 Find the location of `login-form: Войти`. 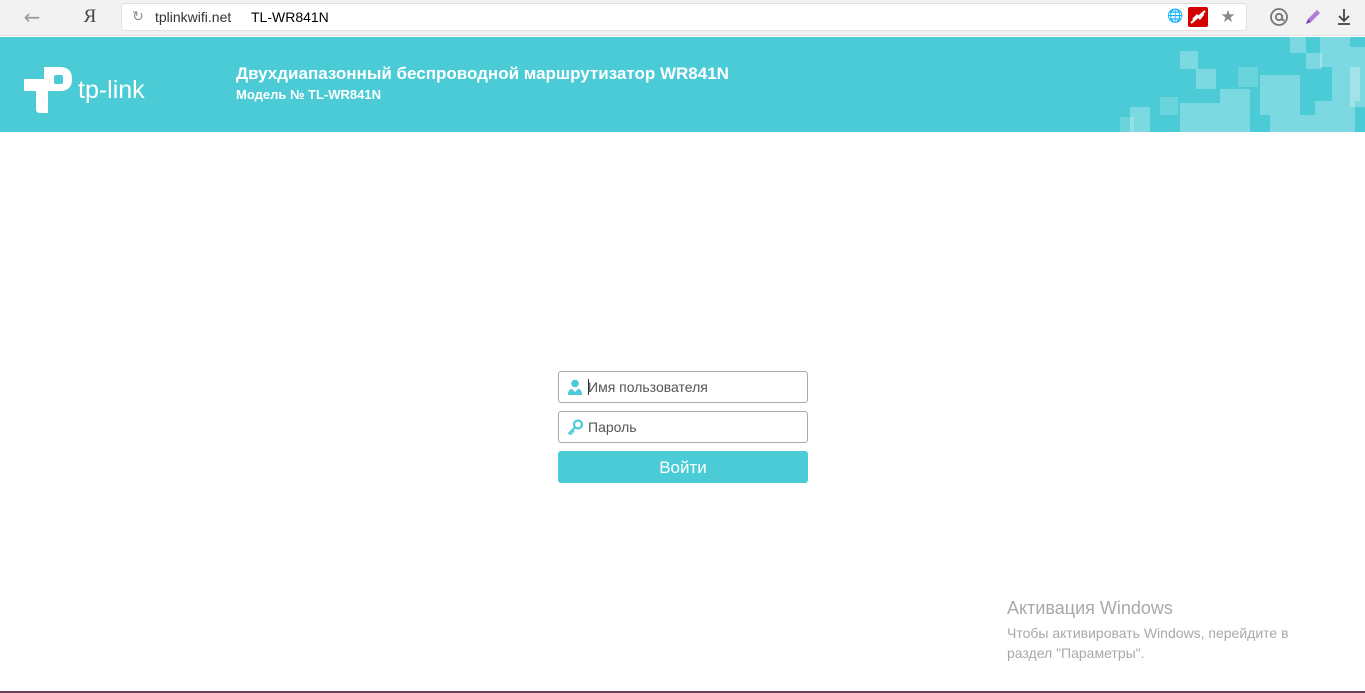

login-form: Войти is located at coordinates (683, 427).